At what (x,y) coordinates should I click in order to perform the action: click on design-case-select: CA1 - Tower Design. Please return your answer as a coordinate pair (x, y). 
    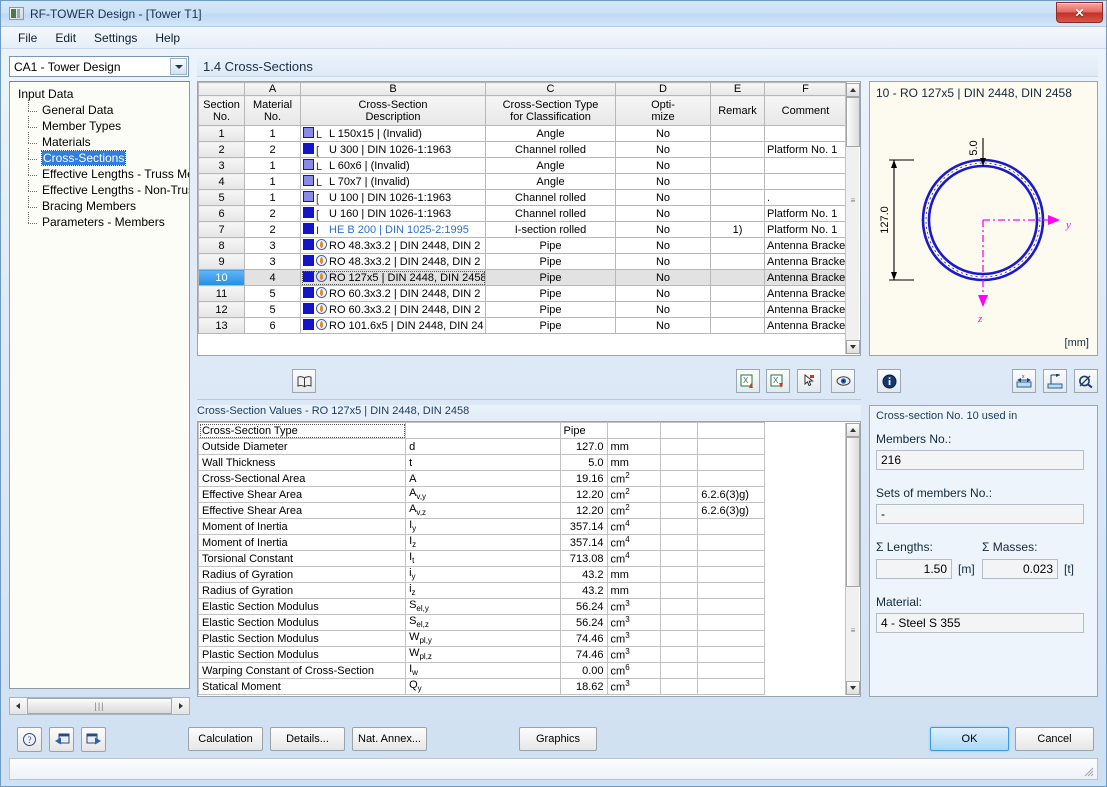
    Looking at the image, I should click on (99, 66).